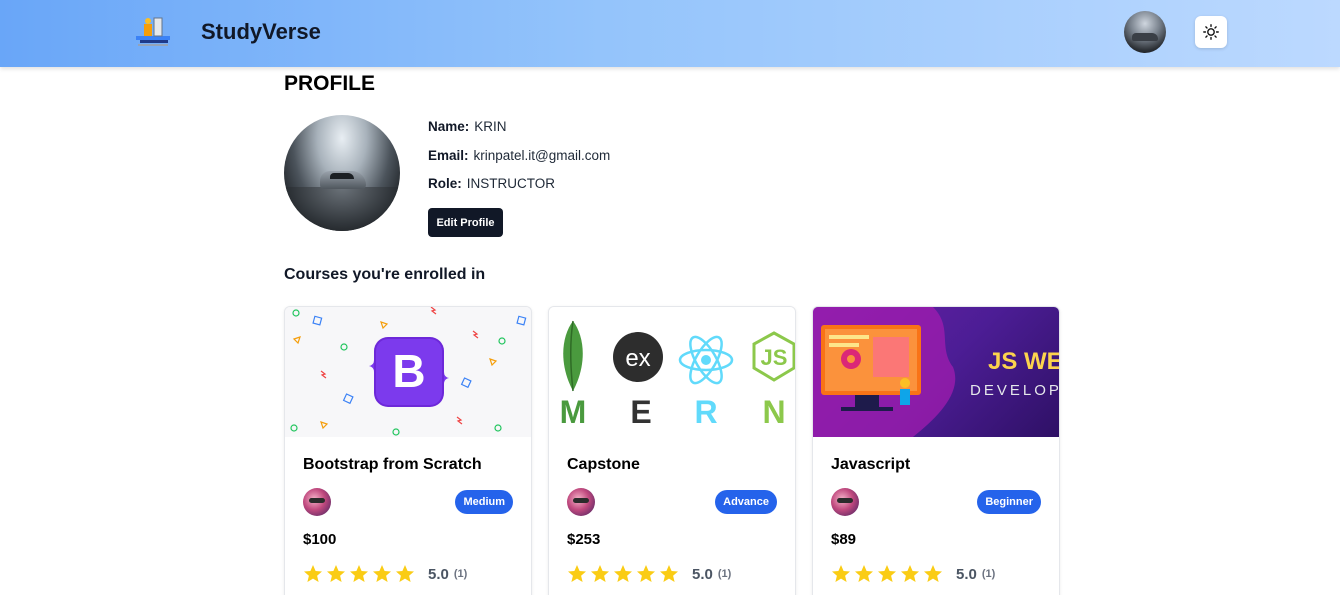 This screenshot has width=1340, height=595. Describe the element at coordinates (490, 126) in the screenshot. I see `name-value: KRIN` at that location.